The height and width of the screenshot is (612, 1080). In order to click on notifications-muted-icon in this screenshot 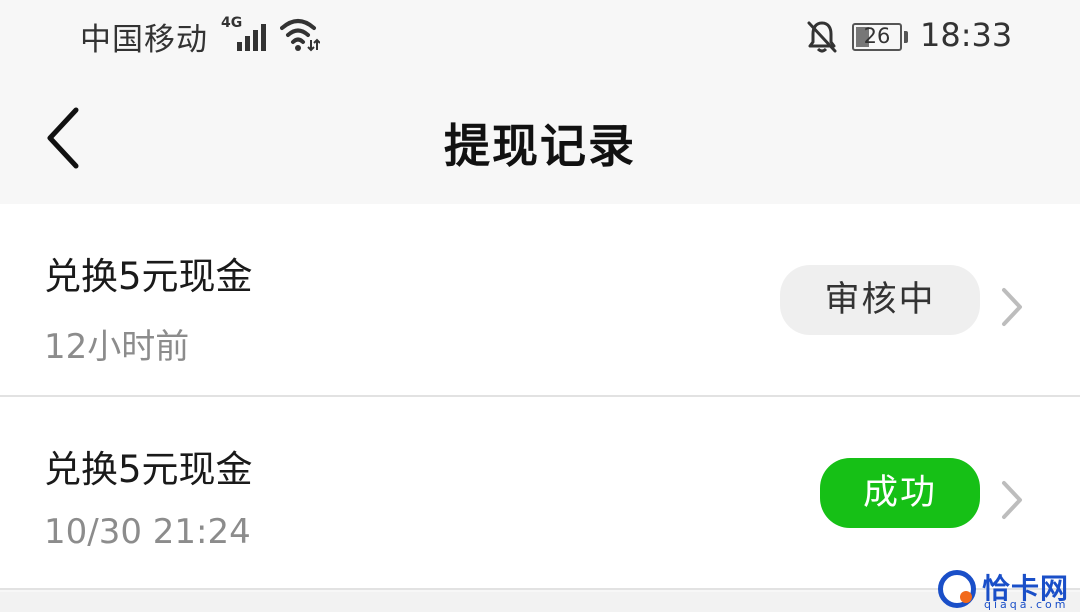, I will do `click(822, 37)`.